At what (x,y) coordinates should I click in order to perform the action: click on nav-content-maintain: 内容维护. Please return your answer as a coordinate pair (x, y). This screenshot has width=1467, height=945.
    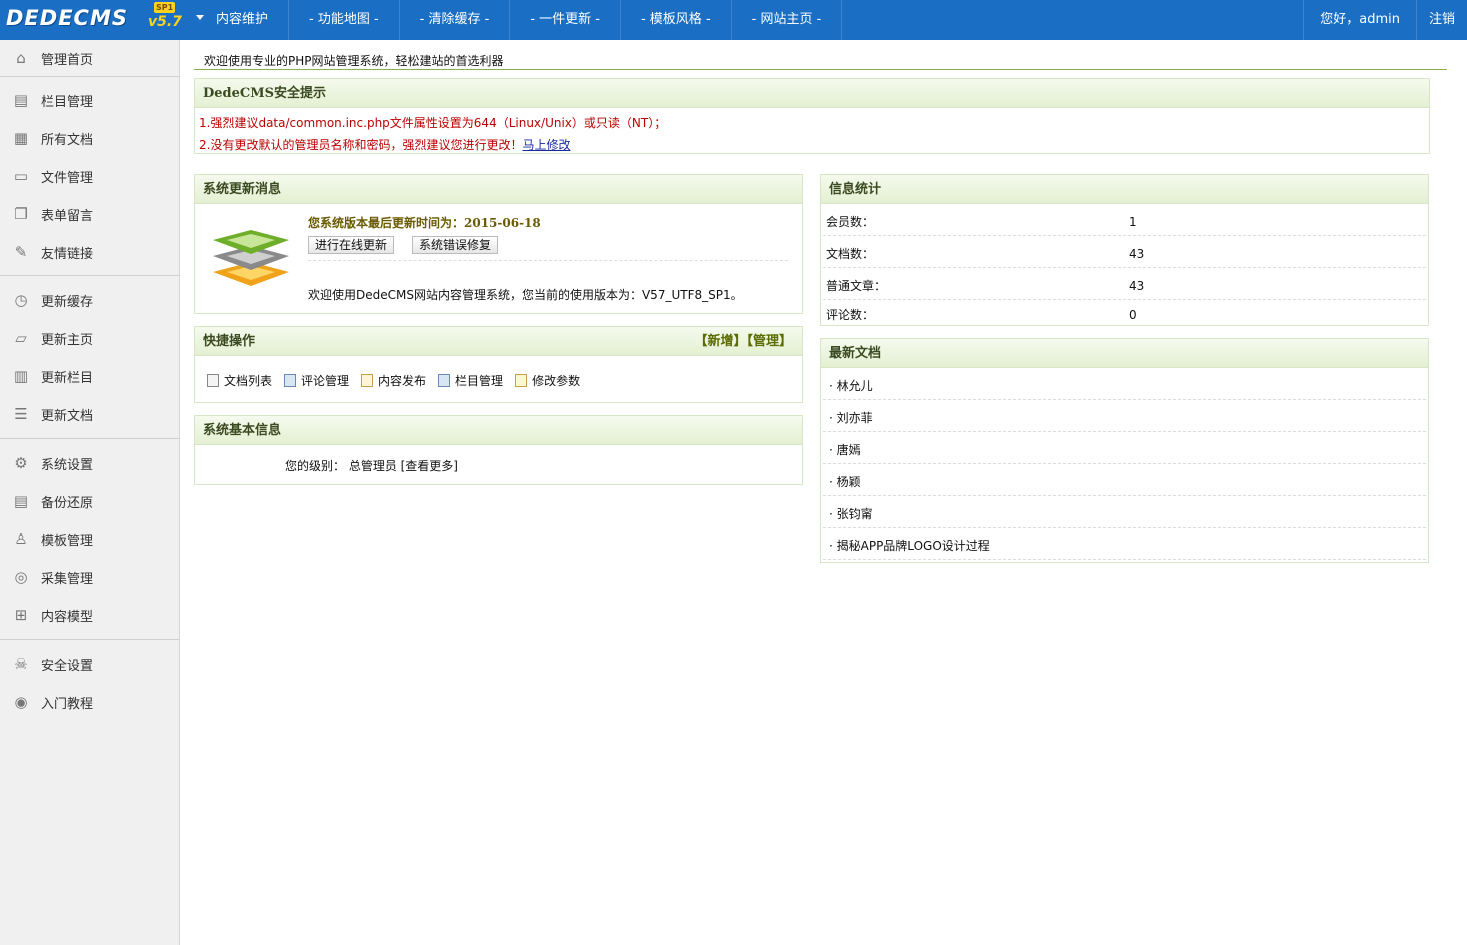
    Looking at the image, I should click on (237, 20).